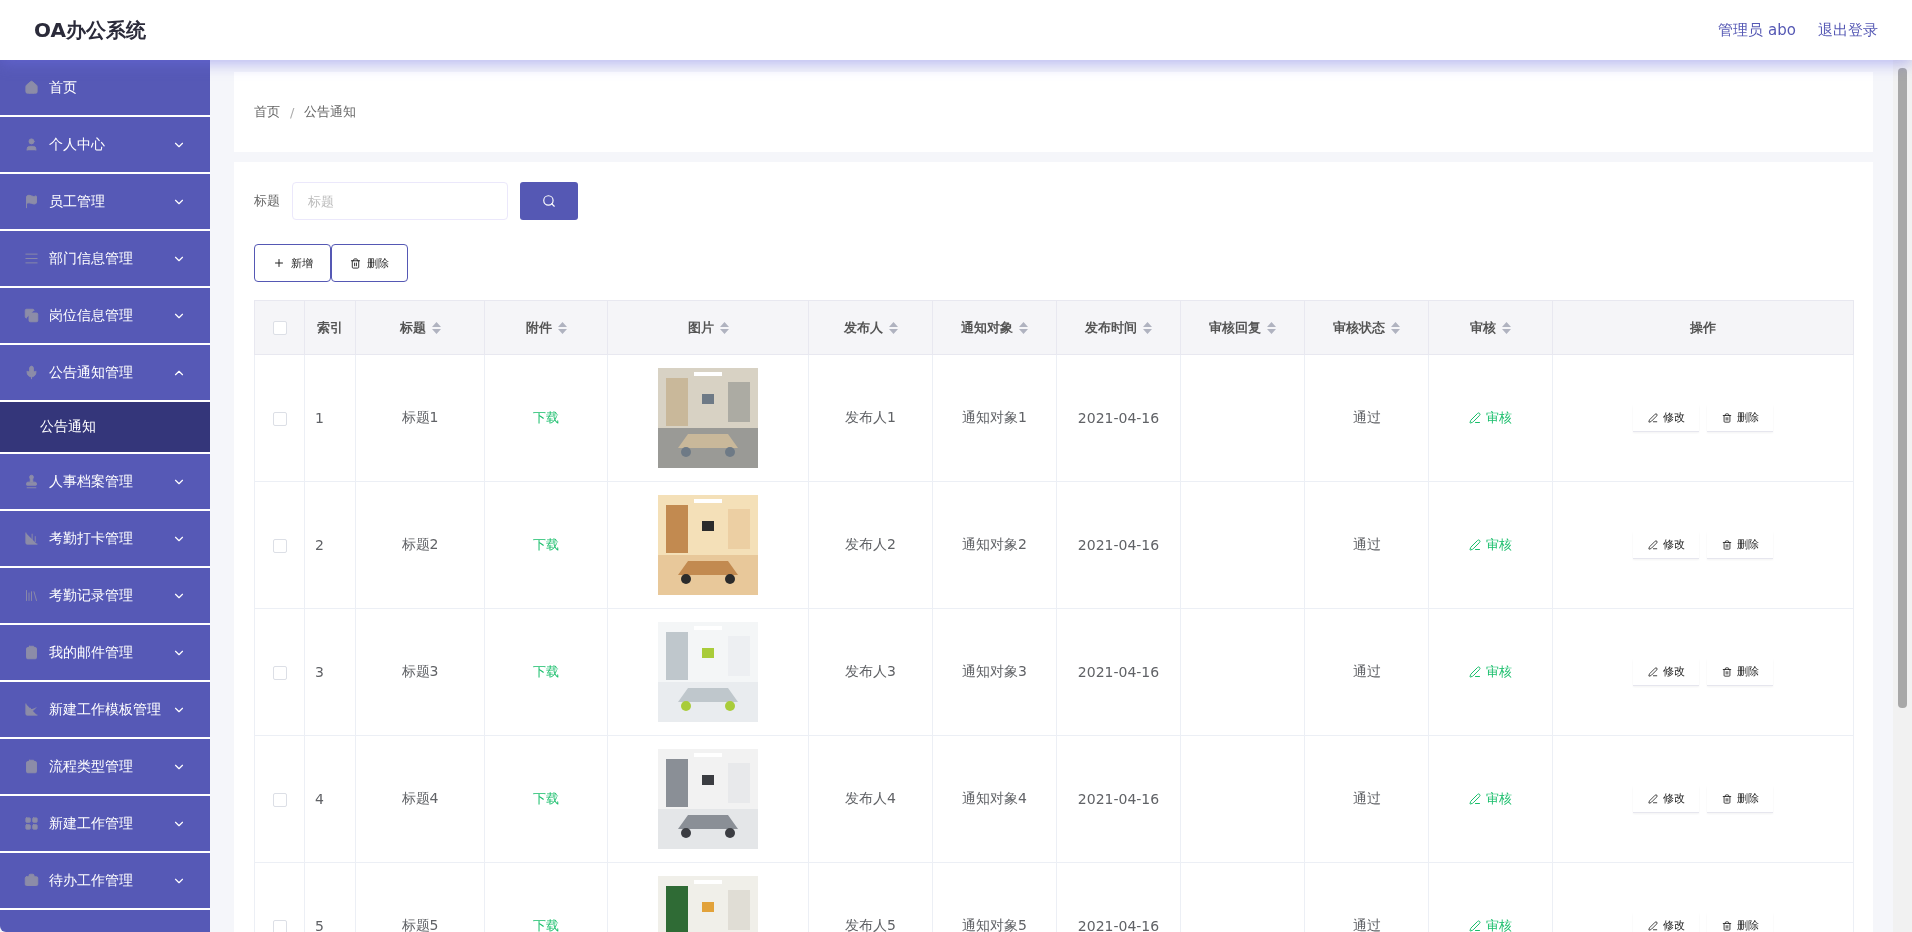 The width and height of the screenshot is (1912, 932). I want to click on app-title: OA办公系统, so click(90, 30).